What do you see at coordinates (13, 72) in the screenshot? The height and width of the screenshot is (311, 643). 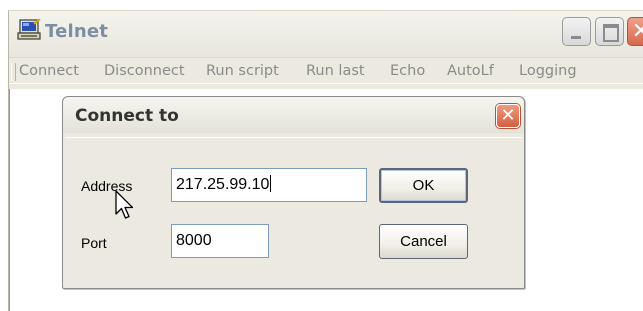 I see `menubar-grip` at bounding box center [13, 72].